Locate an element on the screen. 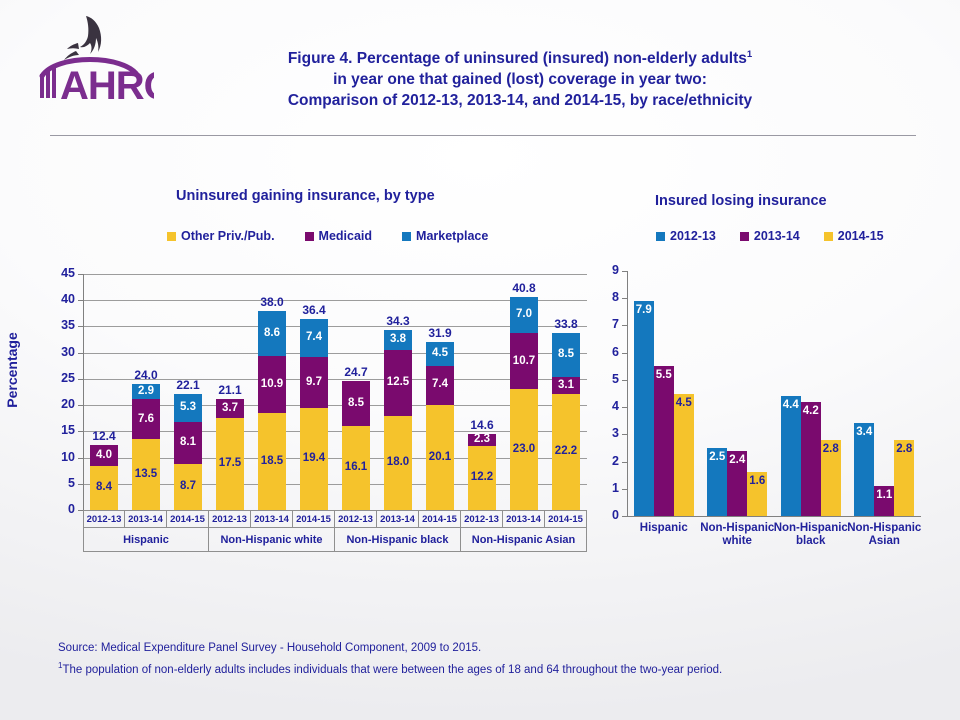 The width and height of the screenshot is (960, 720). bar: 1.6 is located at coordinates (757, 494).